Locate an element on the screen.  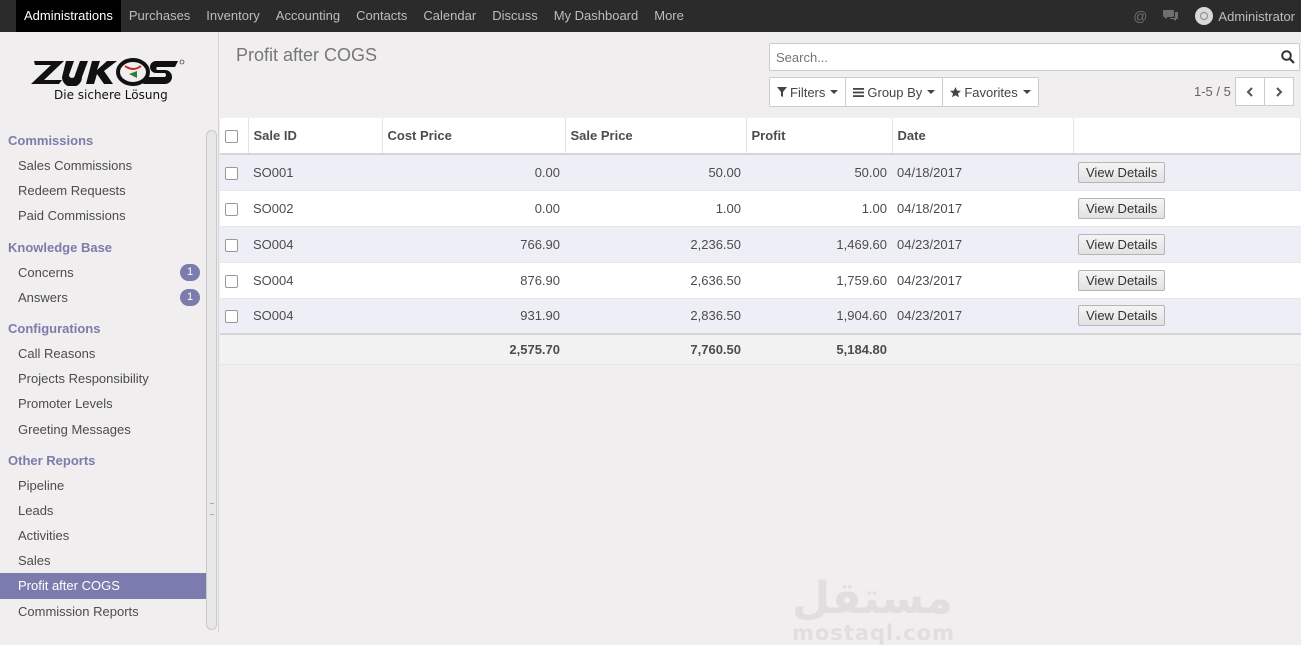
table-cell: 876.90 is located at coordinates (473, 280).